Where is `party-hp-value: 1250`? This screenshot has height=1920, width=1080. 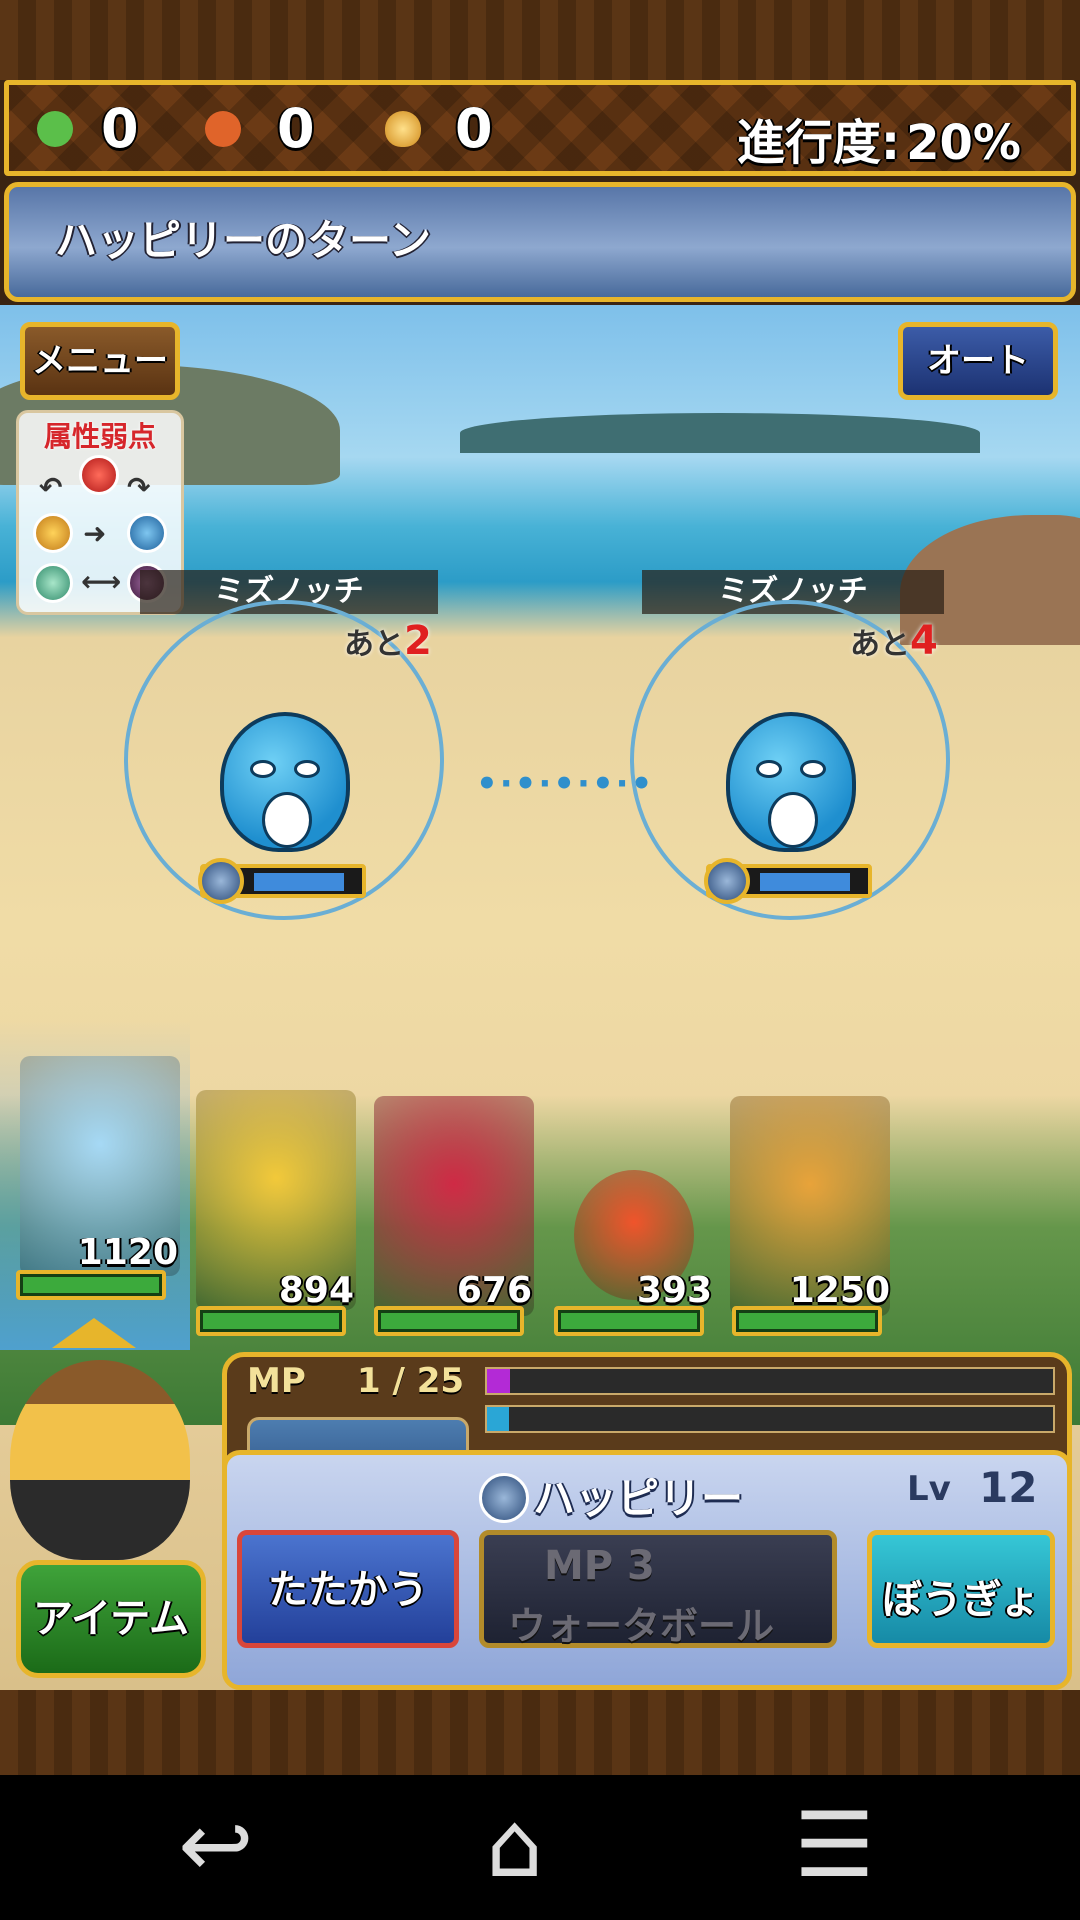
party-hp-value: 1250 is located at coordinates (839, 1290).